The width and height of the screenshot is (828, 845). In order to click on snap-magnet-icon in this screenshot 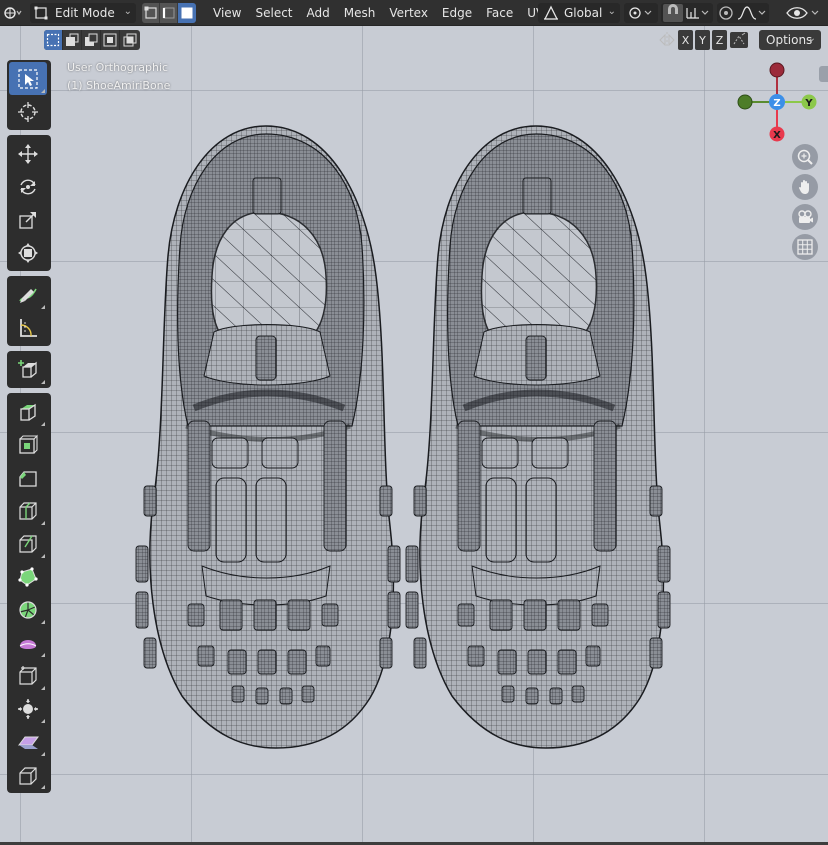, I will do `click(686, 13)`.